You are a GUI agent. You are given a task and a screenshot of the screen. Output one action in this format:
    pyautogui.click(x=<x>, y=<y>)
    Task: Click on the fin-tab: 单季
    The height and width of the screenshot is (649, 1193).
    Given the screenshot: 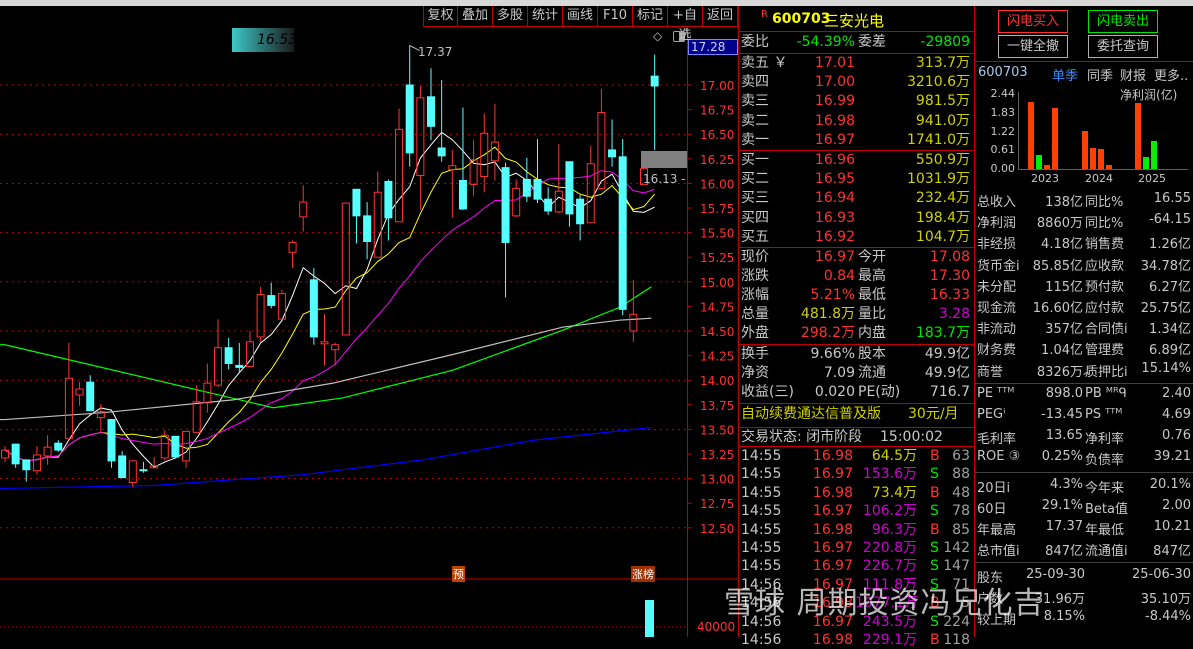 What is the action you would take?
    pyautogui.click(x=1065, y=74)
    